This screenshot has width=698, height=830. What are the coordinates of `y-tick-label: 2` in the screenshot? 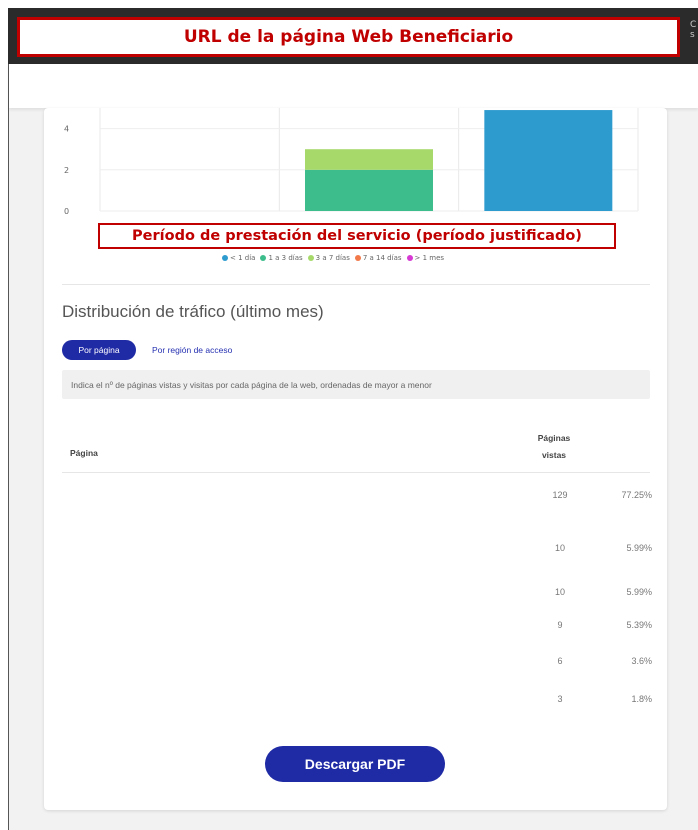 It's located at (66, 170).